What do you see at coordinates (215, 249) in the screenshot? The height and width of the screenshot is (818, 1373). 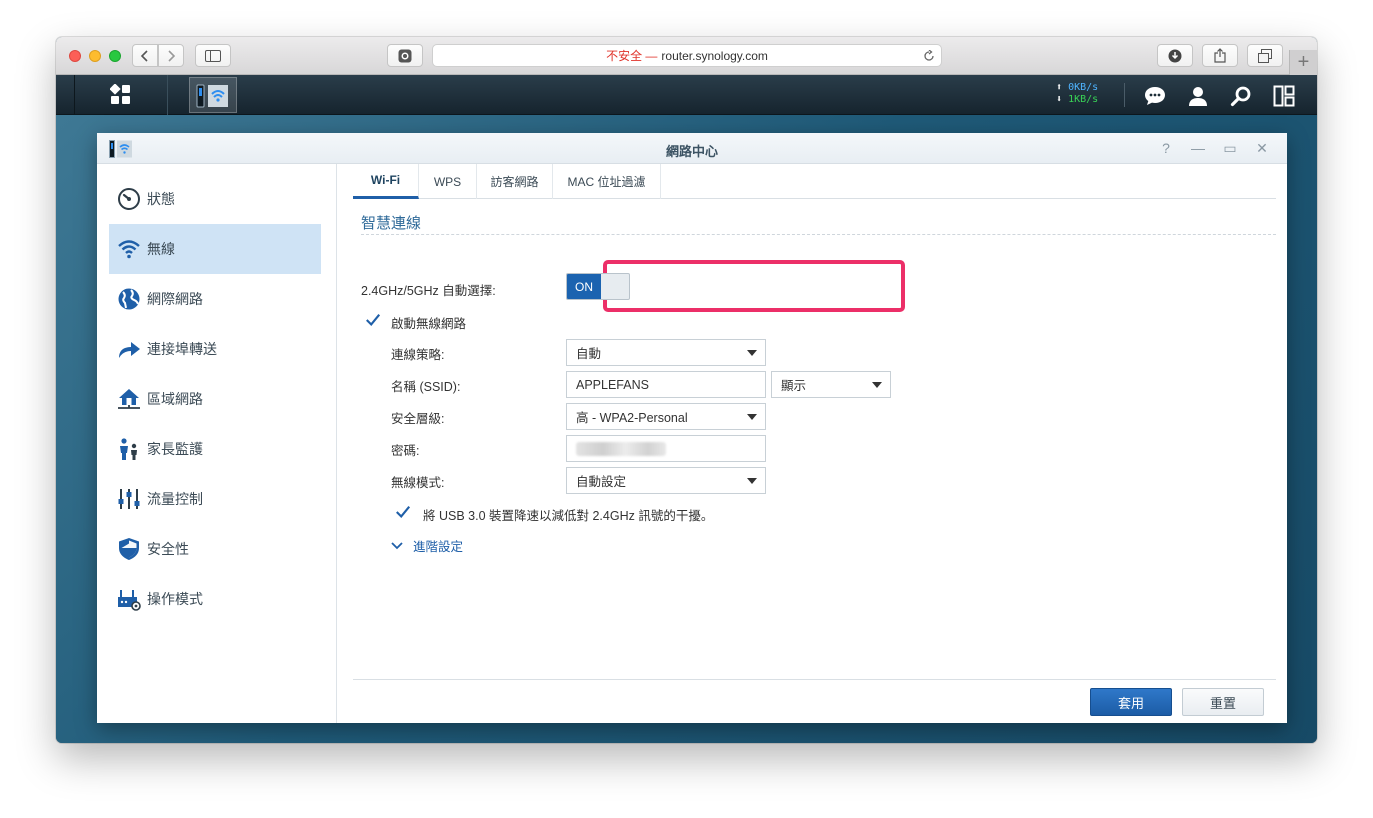 I see `sidebar-item-wireless: 無線` at bounding box center [215, 249].